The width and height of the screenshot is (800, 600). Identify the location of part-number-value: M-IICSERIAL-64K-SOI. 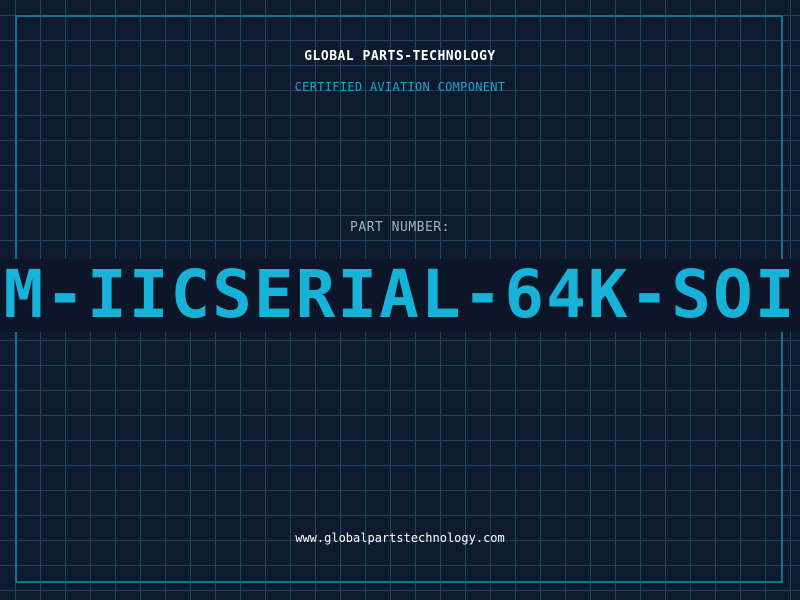
(400, 295).